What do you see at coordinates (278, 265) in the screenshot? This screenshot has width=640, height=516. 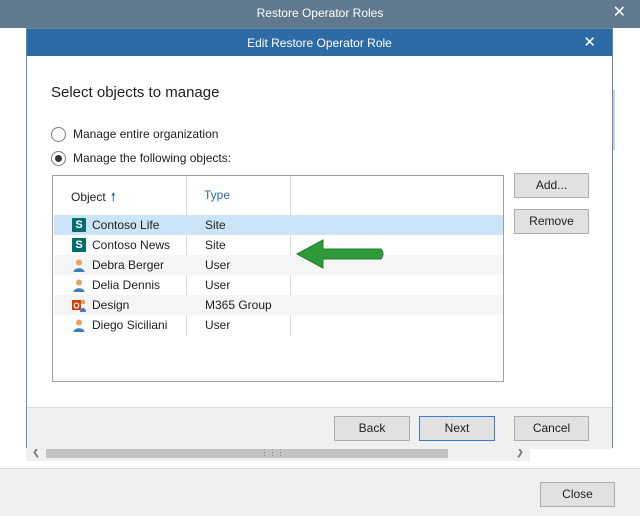 I see `table-row: Debra Berger User` at bounding box center [278, 265].